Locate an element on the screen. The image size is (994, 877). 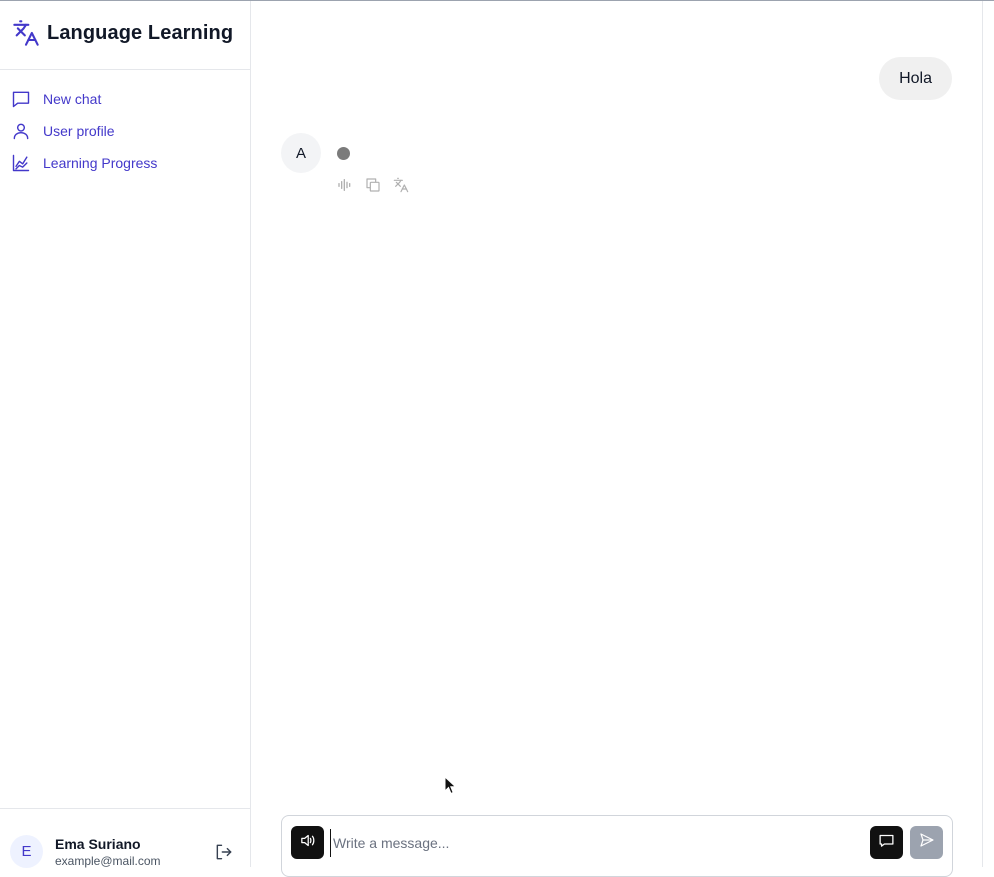
user-email: example@mail.com is located at coordinates (108, 861).